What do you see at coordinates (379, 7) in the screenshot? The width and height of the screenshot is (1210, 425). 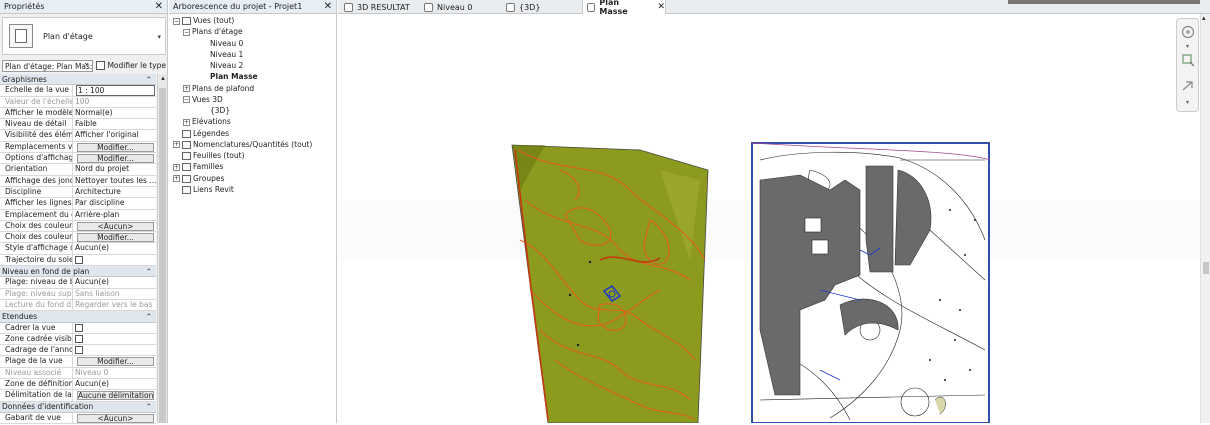 I see `view-tab: 3D RESULTAT` at bounding box center [379, 7].